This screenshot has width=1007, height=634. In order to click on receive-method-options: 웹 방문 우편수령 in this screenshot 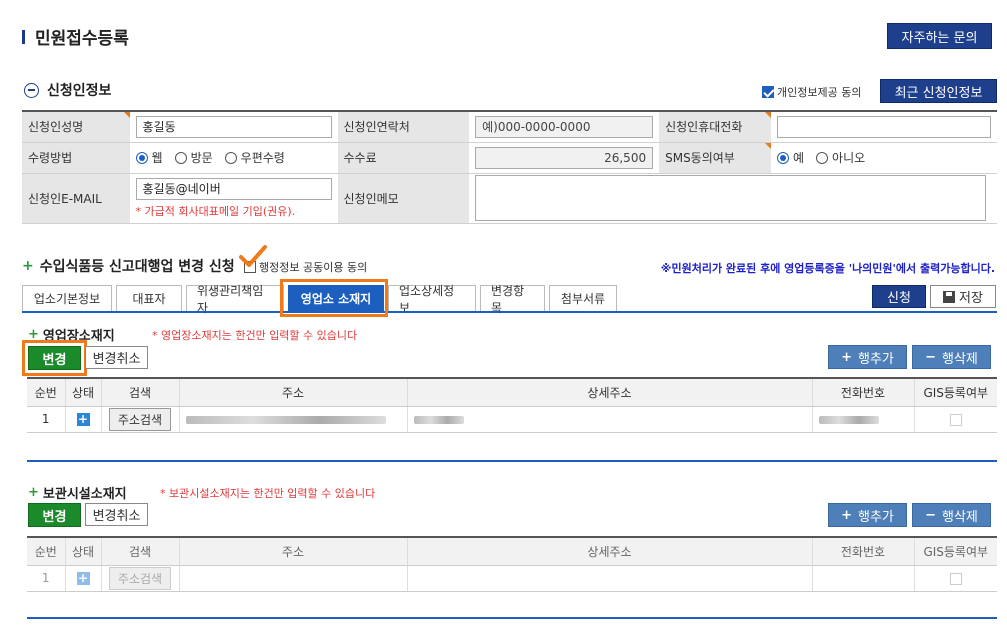, I will do `click(233, 157)`.